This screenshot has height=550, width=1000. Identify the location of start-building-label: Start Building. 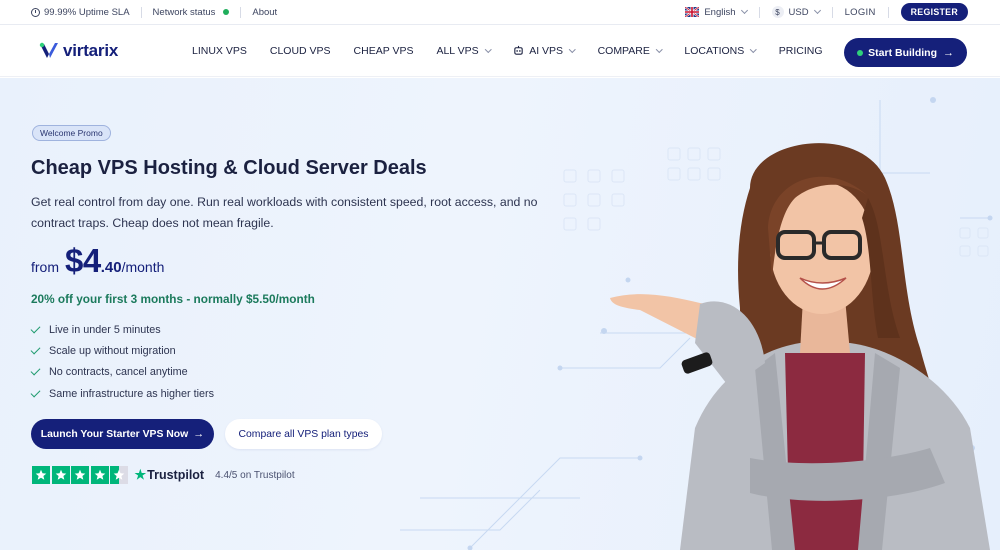
(902, 53).